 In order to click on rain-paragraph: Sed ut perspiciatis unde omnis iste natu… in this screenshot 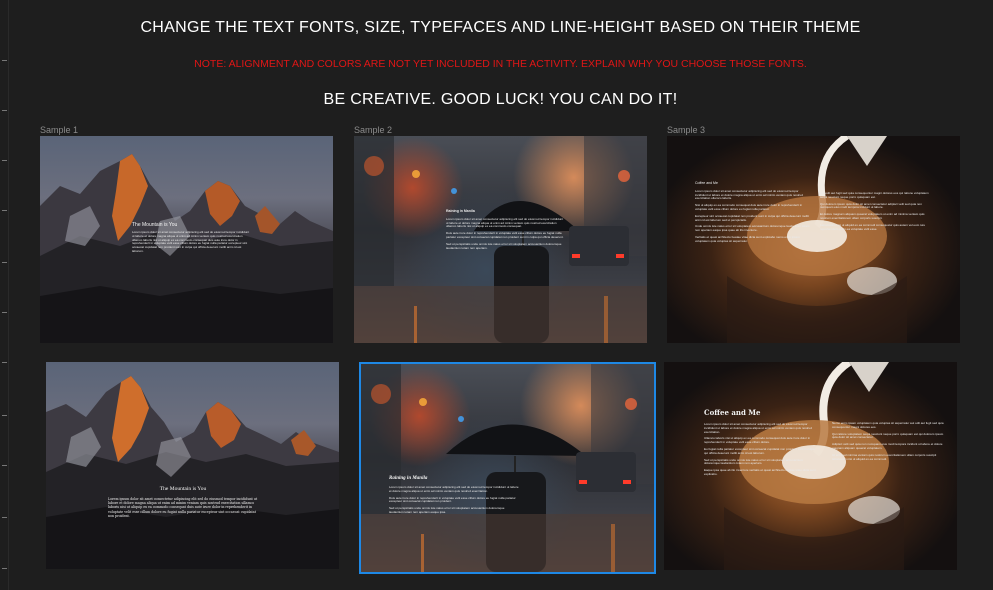, I will do `click(504, 245)`.